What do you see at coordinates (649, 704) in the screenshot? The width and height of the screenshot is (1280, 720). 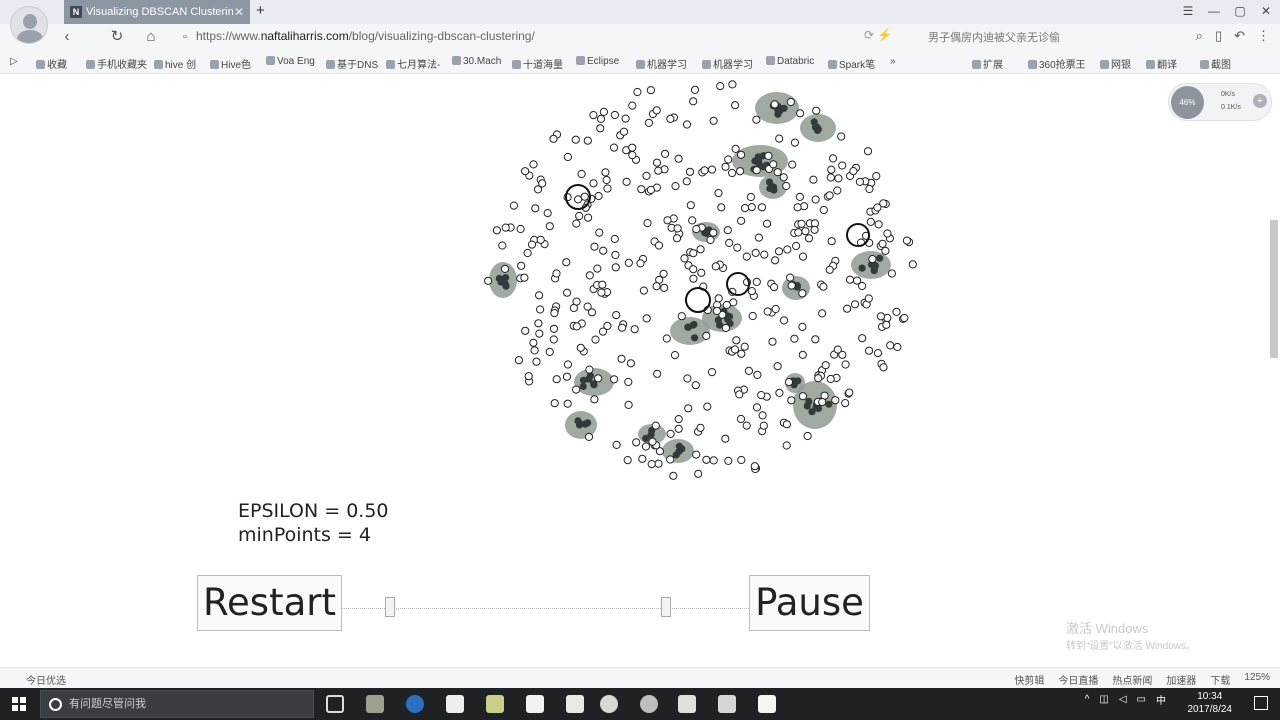 I see `browser-icon` at bounding box center [649, 704].